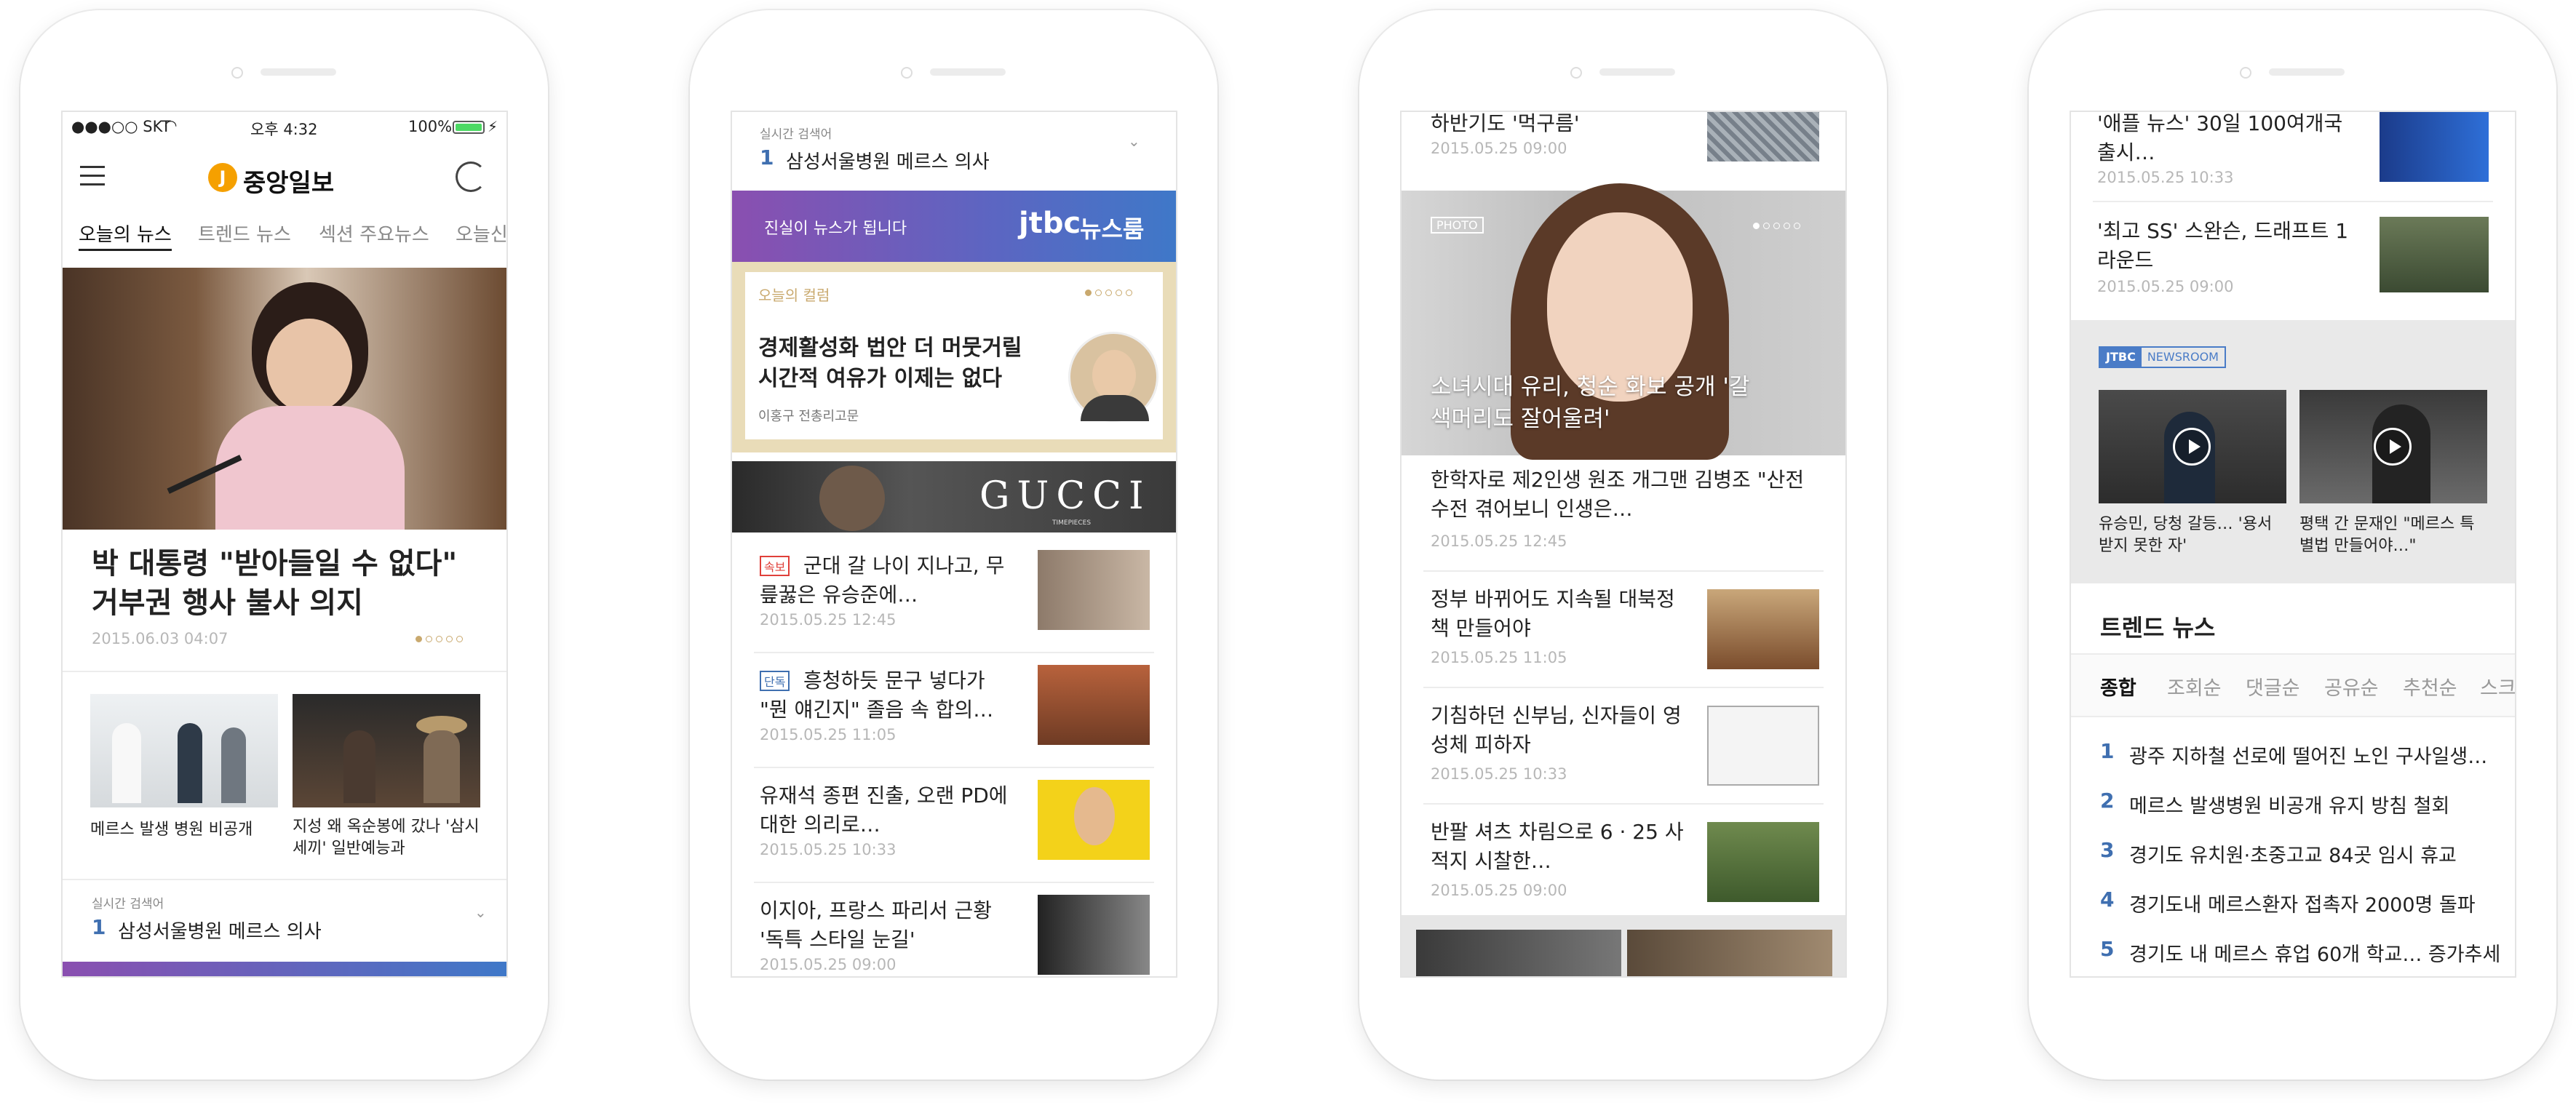 This screenshot has width=2576, height=1113. What do you see at coordinates (1505, 123) in the screenshot?
I see `news-title: 하반기도 '먹구름'` at bounding box center [1505, 123].